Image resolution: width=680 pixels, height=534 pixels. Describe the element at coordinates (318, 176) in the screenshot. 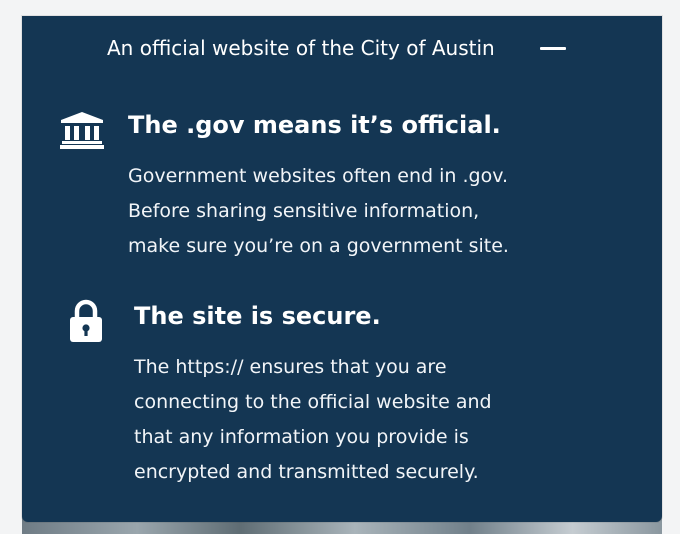

I see `description-line: Government websites often end in .gov.` at that location.